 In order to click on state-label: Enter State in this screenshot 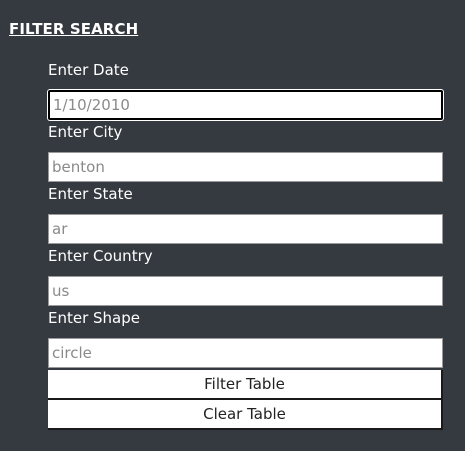, I will do `click(90, 194)`.